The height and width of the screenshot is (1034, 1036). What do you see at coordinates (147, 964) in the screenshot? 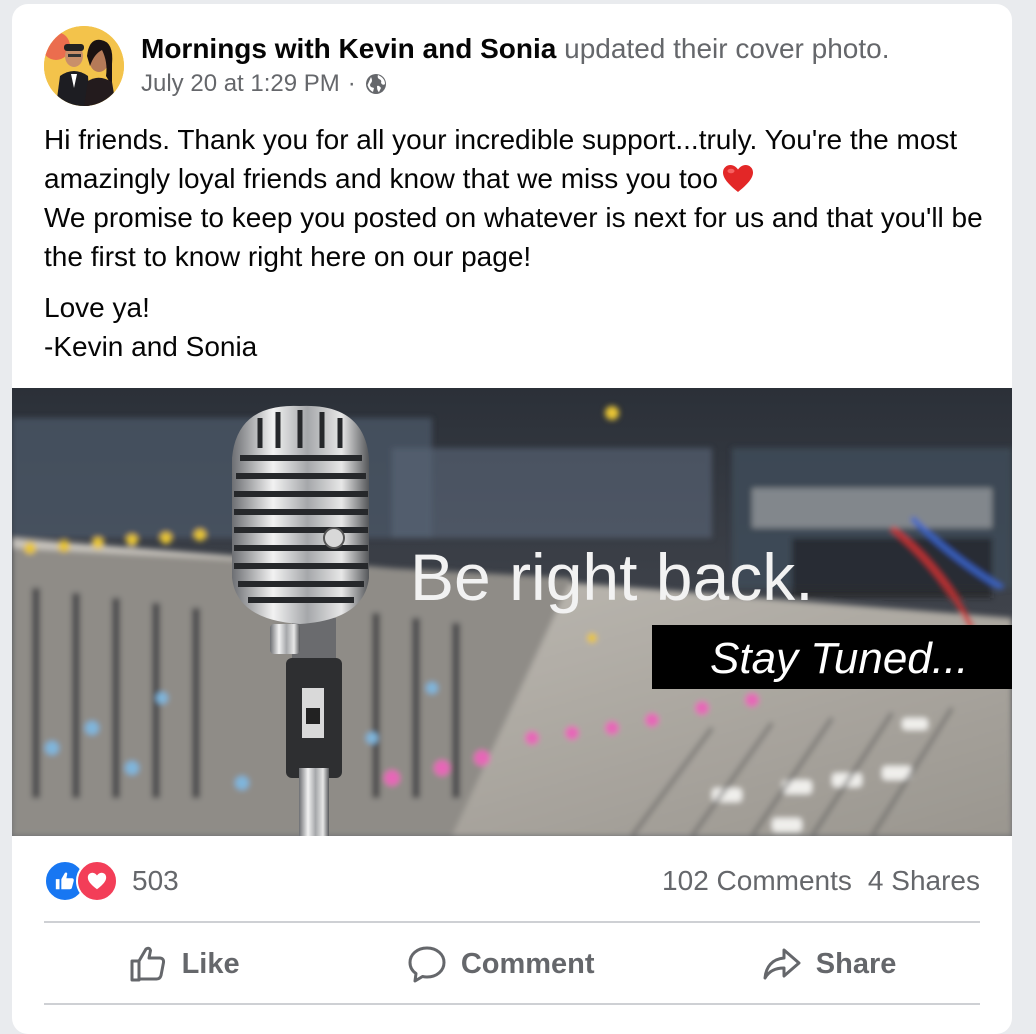
I see `thumbs-up-icon` at bounding box center [147, 964].